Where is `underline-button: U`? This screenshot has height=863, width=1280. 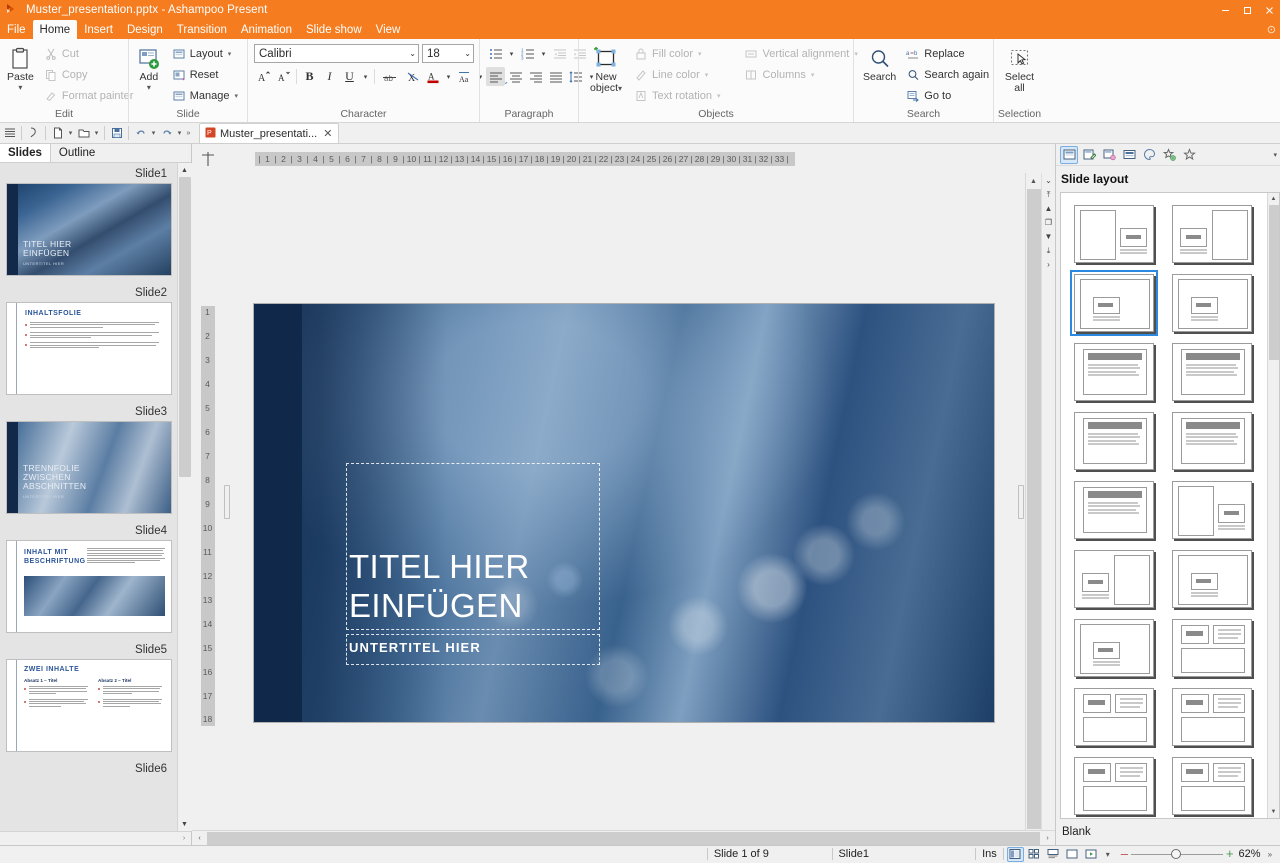
underline-button: U is located at coordinates (349, 76).